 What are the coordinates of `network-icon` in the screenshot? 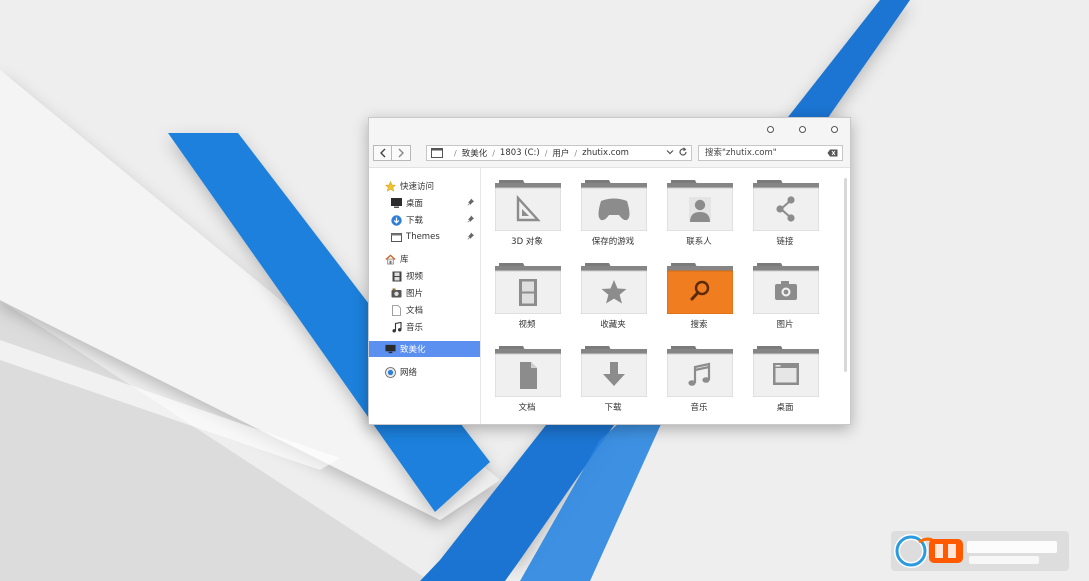 It's located at (390, 372).